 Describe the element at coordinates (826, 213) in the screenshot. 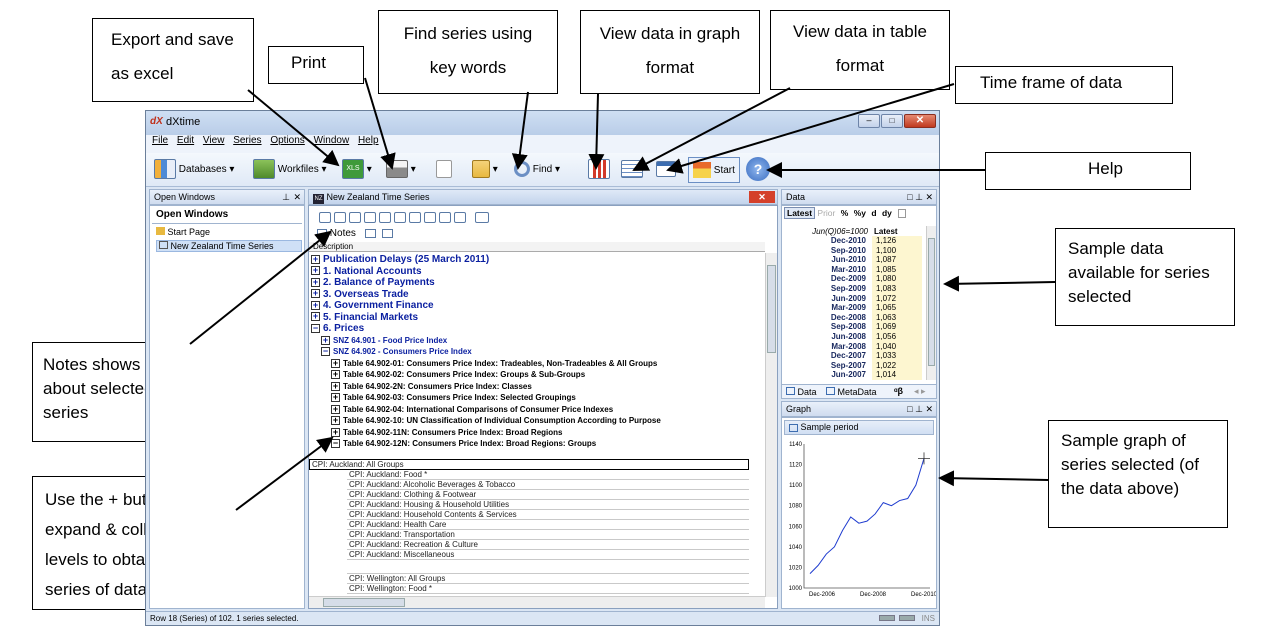

I see `tab-prior: Prior` at that location.